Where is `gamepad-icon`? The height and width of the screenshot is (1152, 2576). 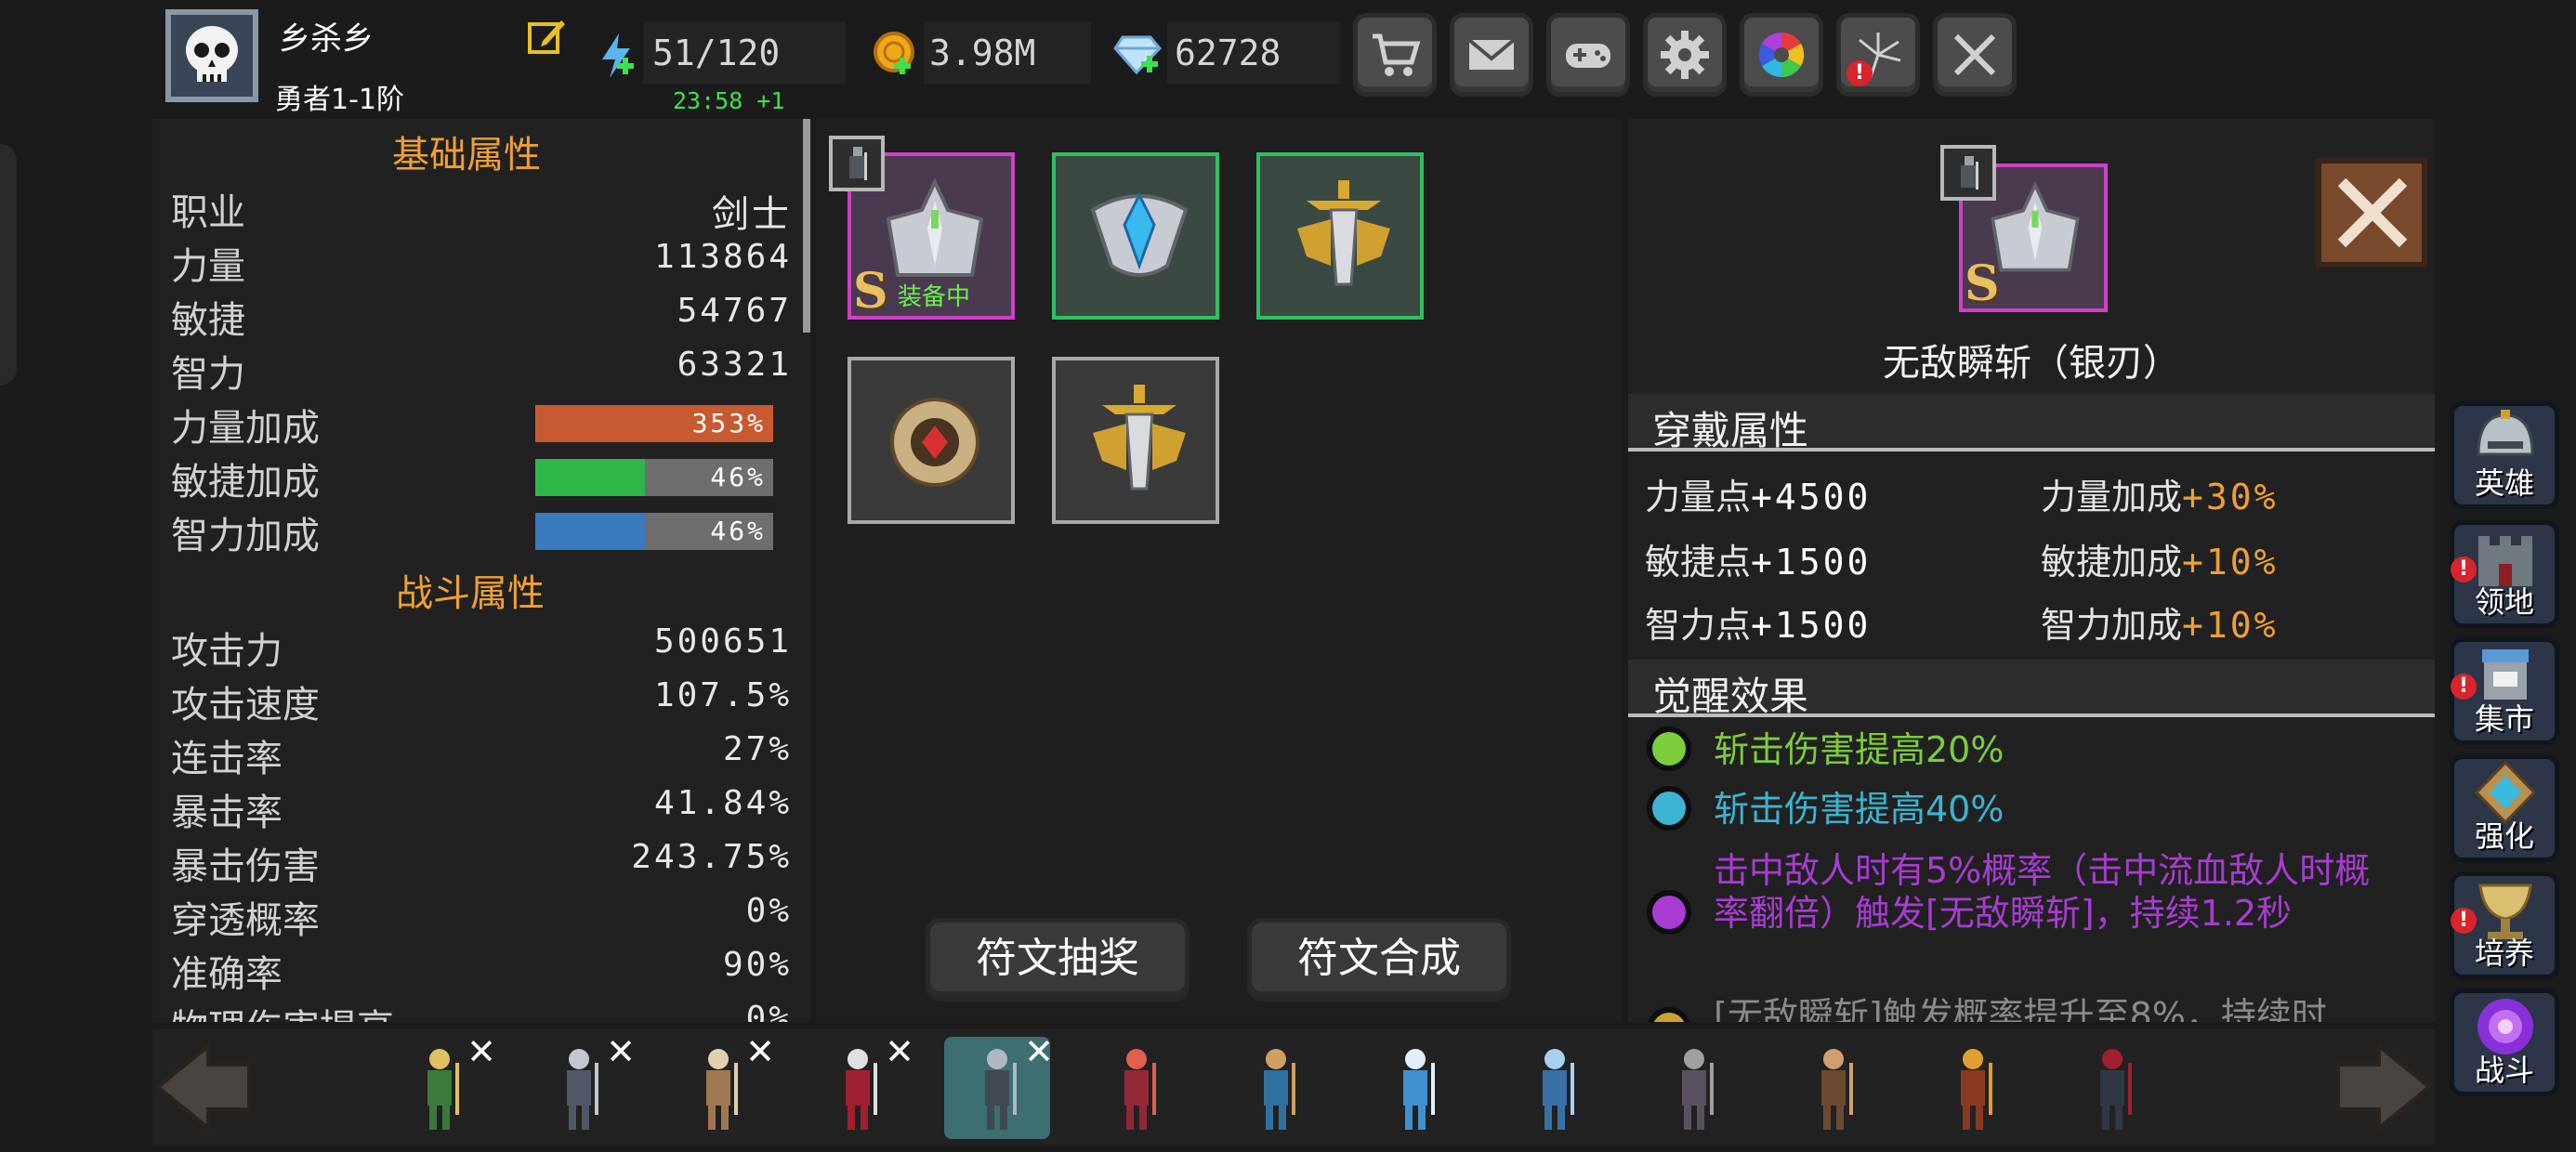
gamepad-icon is located at coordinates (1588, 56).